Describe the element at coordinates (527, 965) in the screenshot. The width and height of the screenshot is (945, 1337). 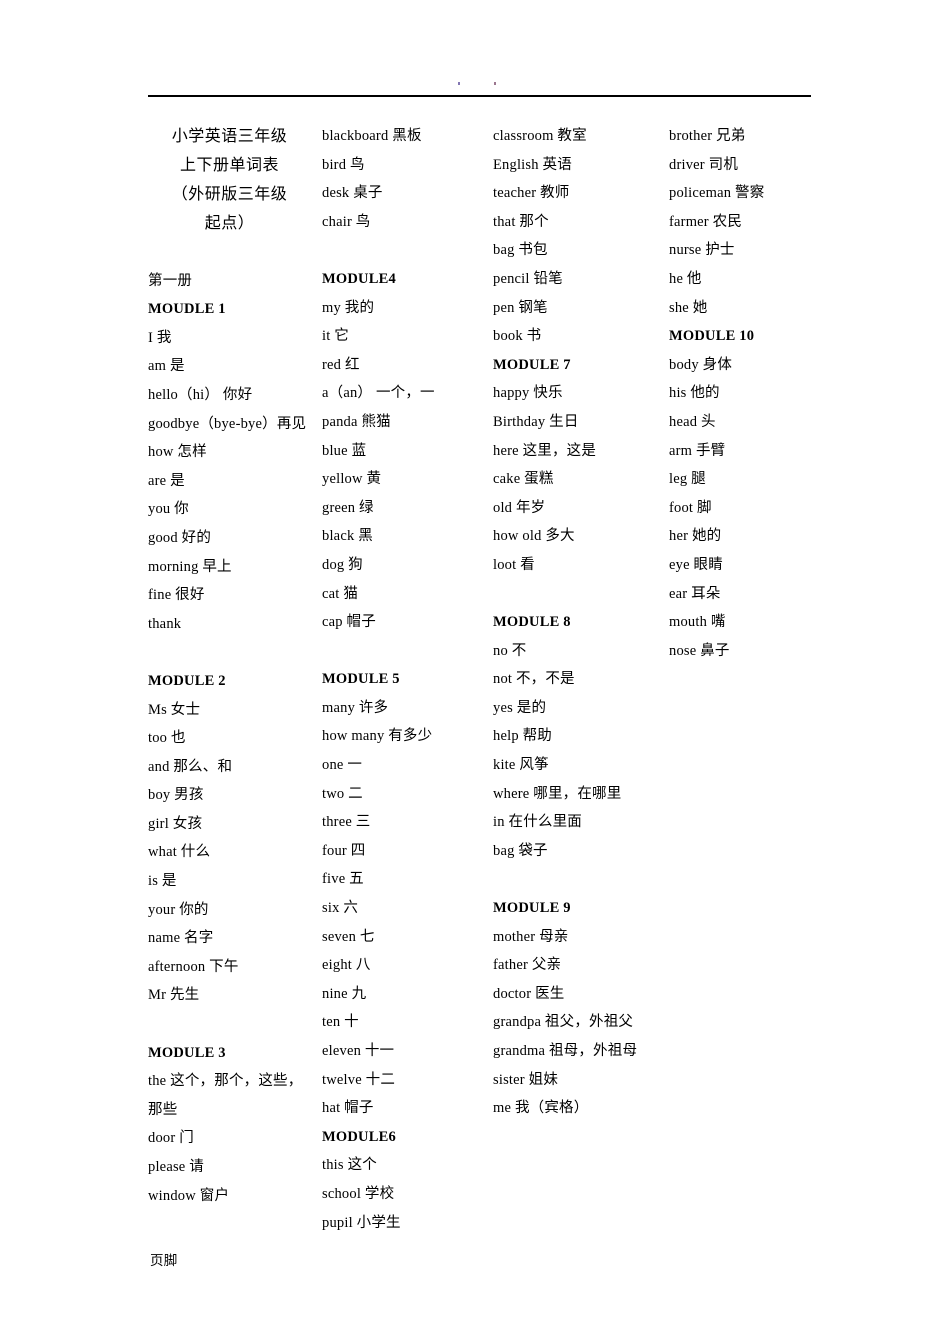
I see `vocabulary-entry: father 父亲` at that location.